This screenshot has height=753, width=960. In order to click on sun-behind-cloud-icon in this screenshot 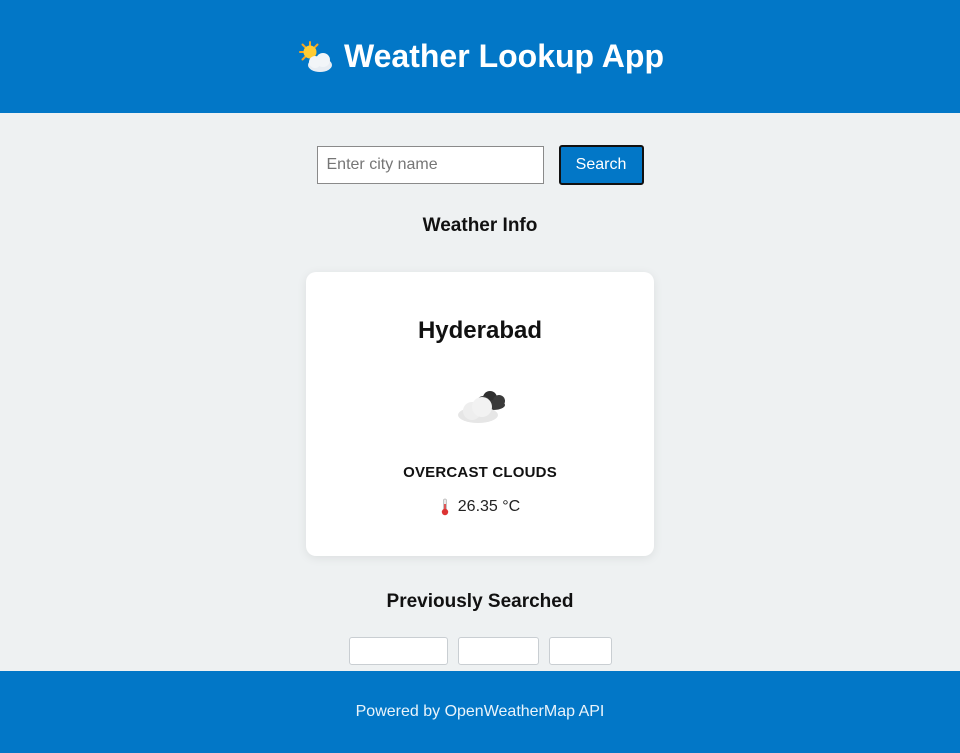, I will do `click(315, 56)`.